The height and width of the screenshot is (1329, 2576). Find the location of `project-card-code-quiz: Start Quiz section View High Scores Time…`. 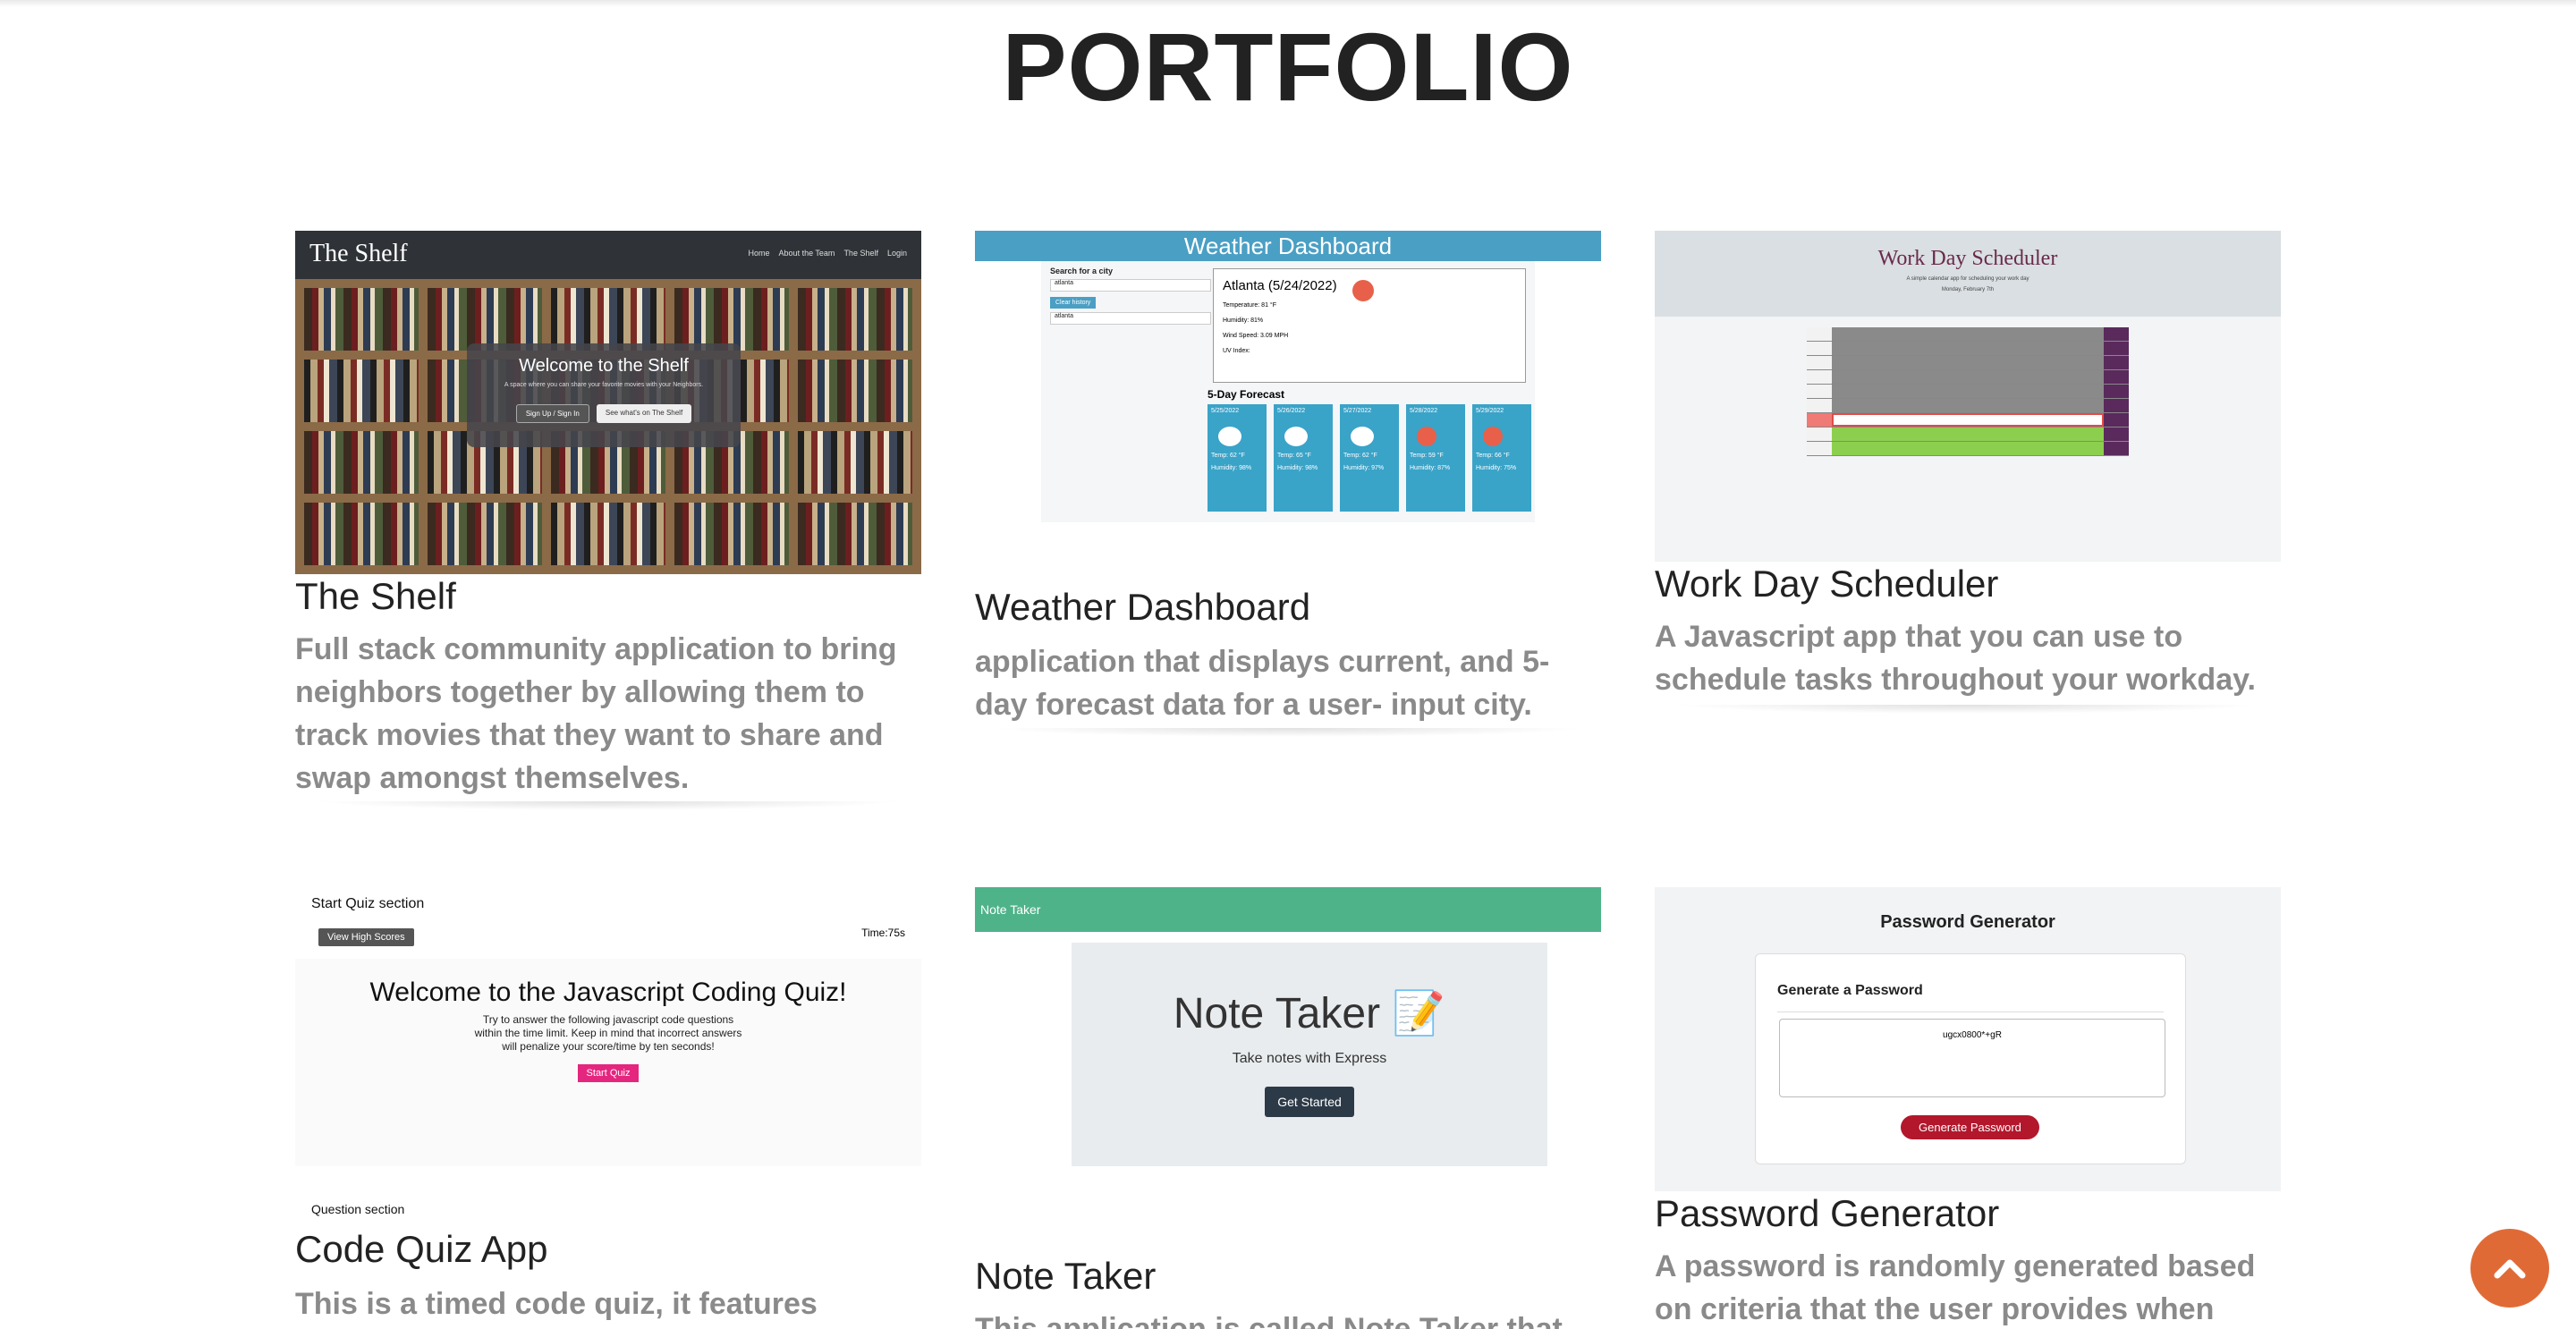

project-card-code-quiz: Start Quiz section View High Scores Time… is located at coordinates (608, 1108).